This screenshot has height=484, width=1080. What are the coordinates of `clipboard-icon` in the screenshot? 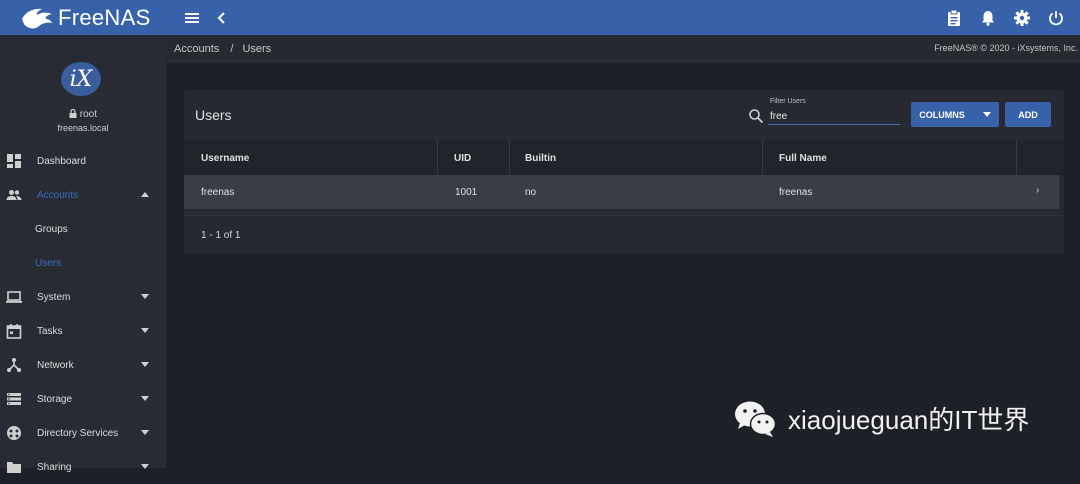 It's located at (954, 18).